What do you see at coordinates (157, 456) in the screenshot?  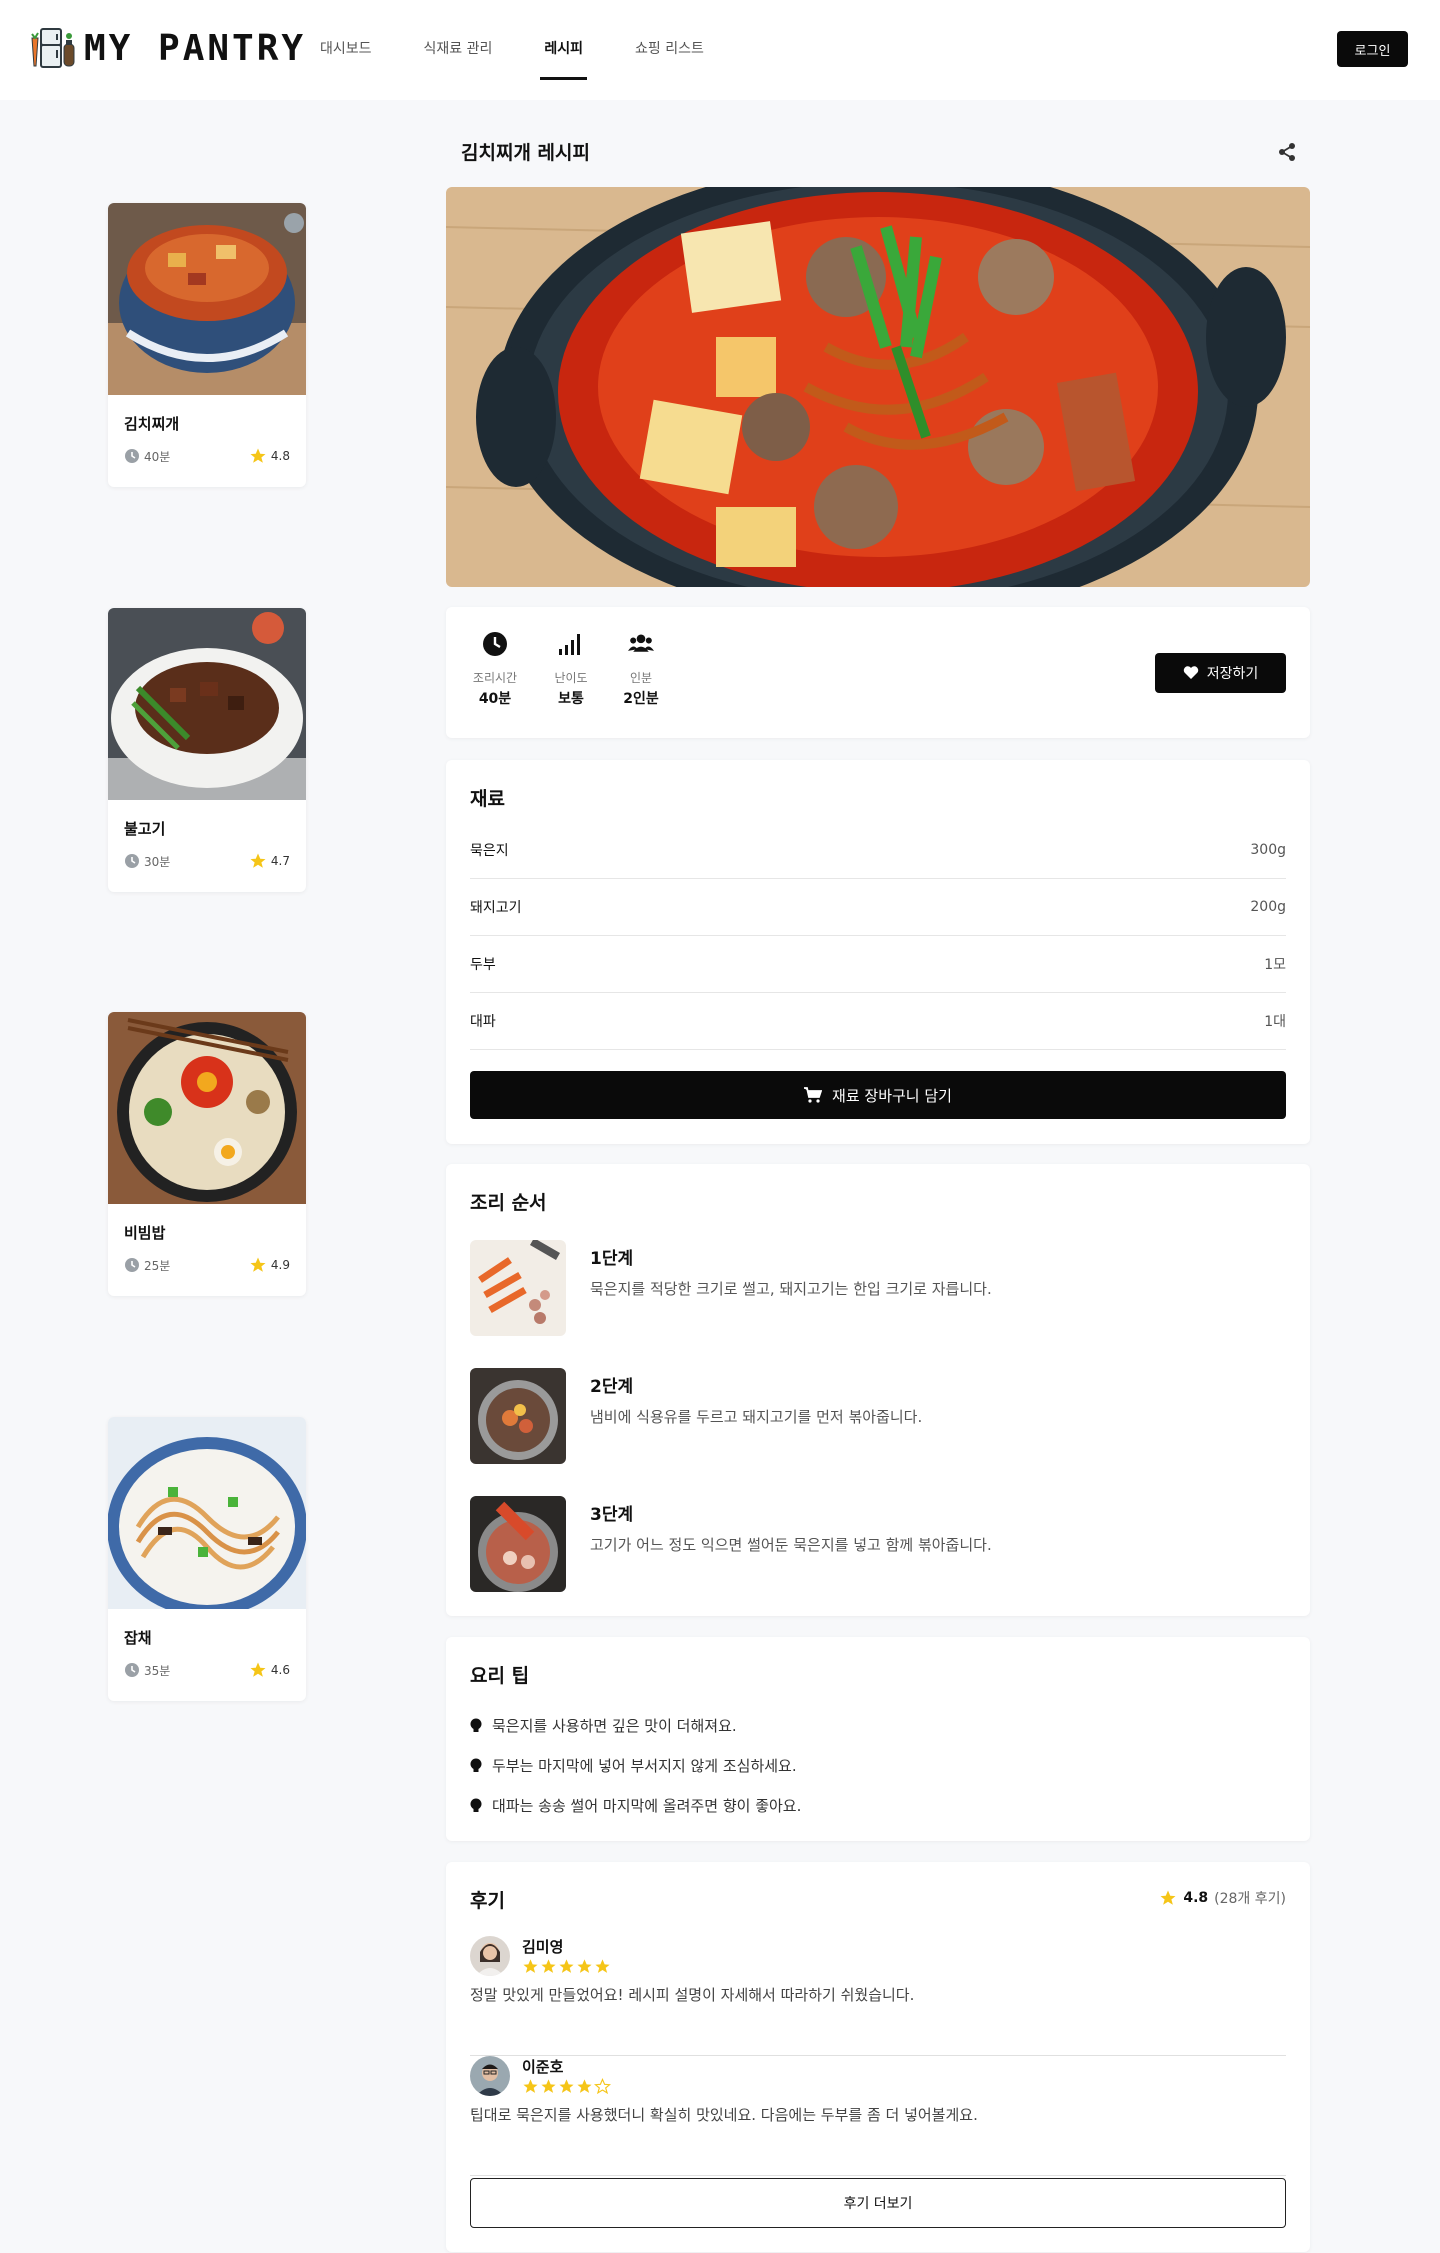 I see `cook-time: 40분` at bounding box center [157, 456].